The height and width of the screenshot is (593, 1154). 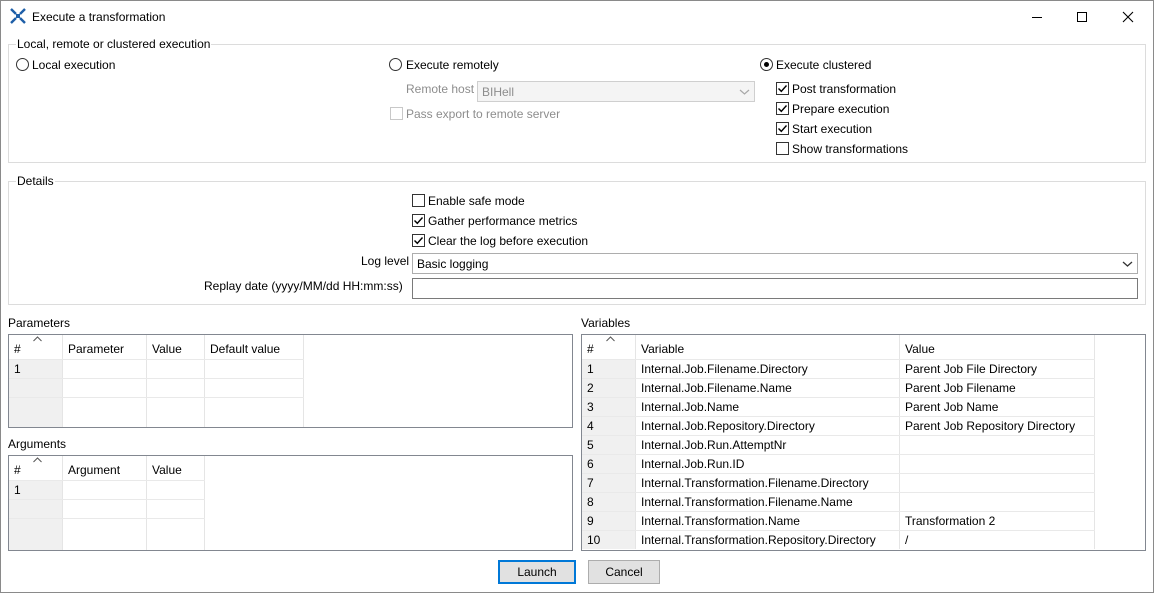 What do you see at coordinates (775, 288) in the screenshot?
I see `replay-date-input` at bounding box center [775, 288].